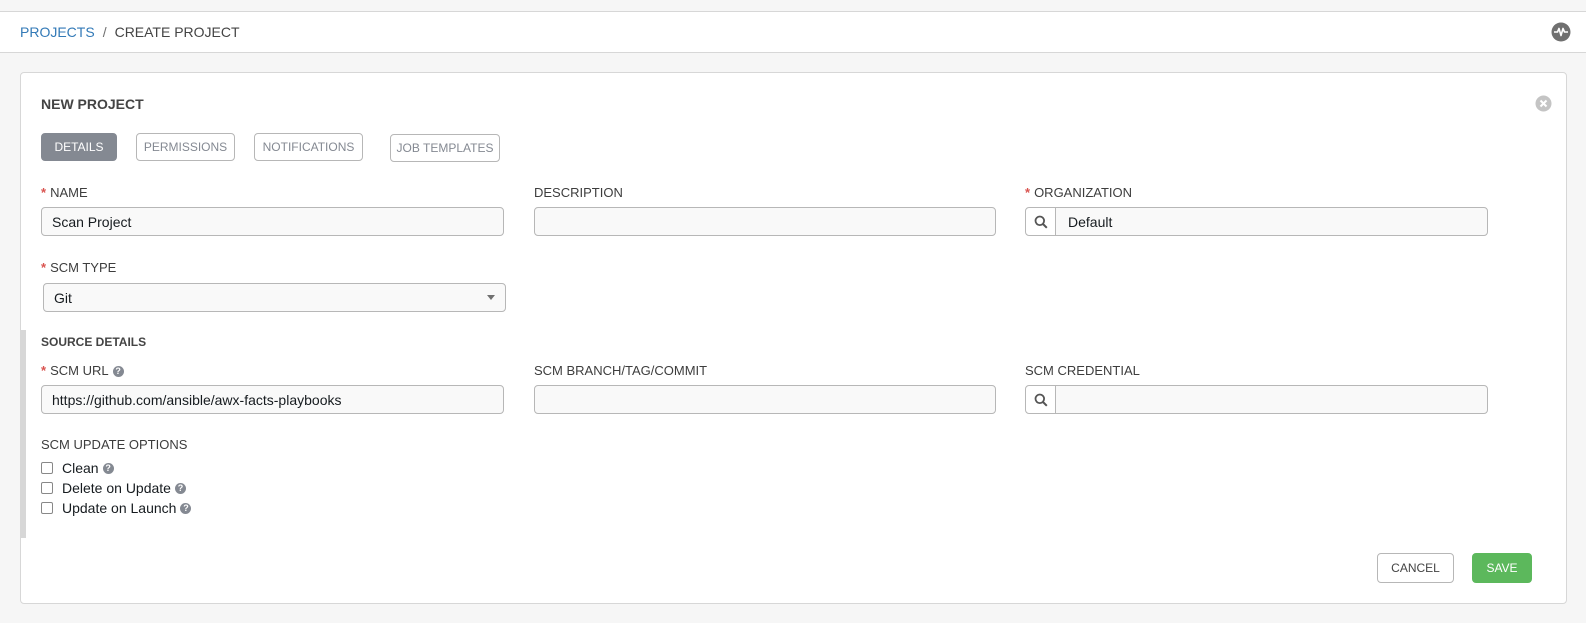 This screenshot has height=623, width=1586. I want to click on scm-type-select: Git, so click(274, 297).